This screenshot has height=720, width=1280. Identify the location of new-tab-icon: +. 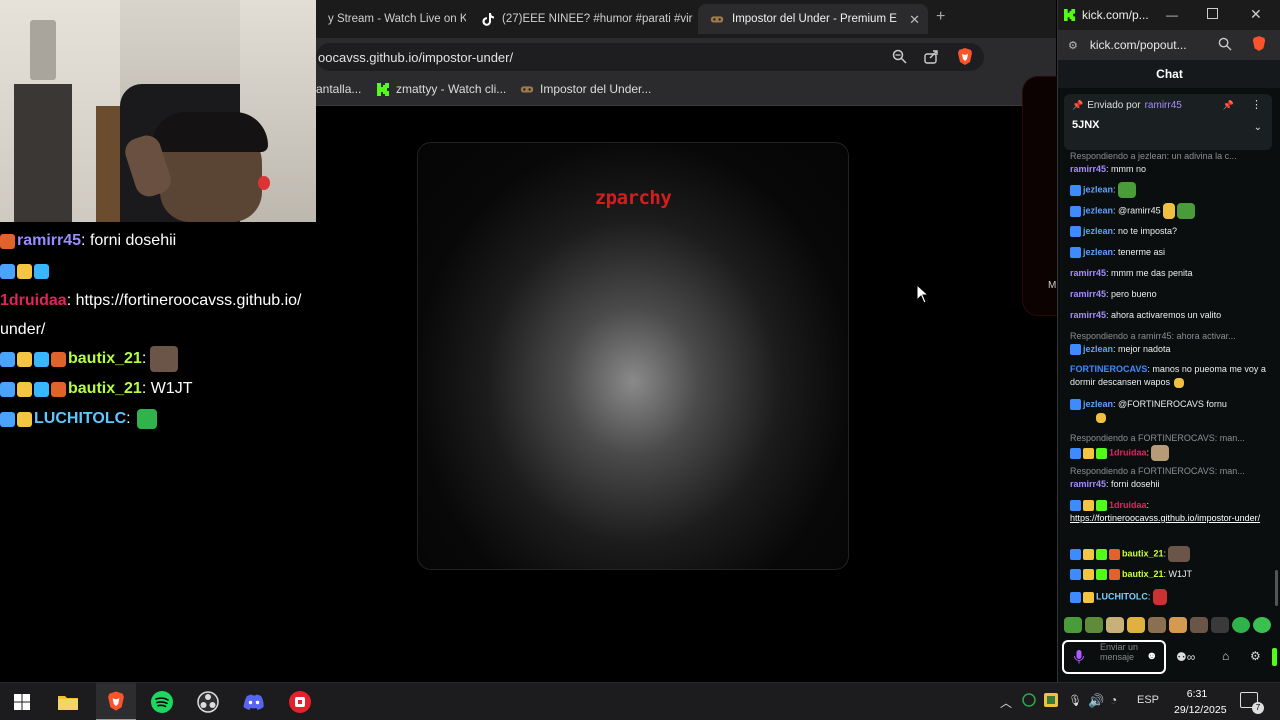
(940, 17).